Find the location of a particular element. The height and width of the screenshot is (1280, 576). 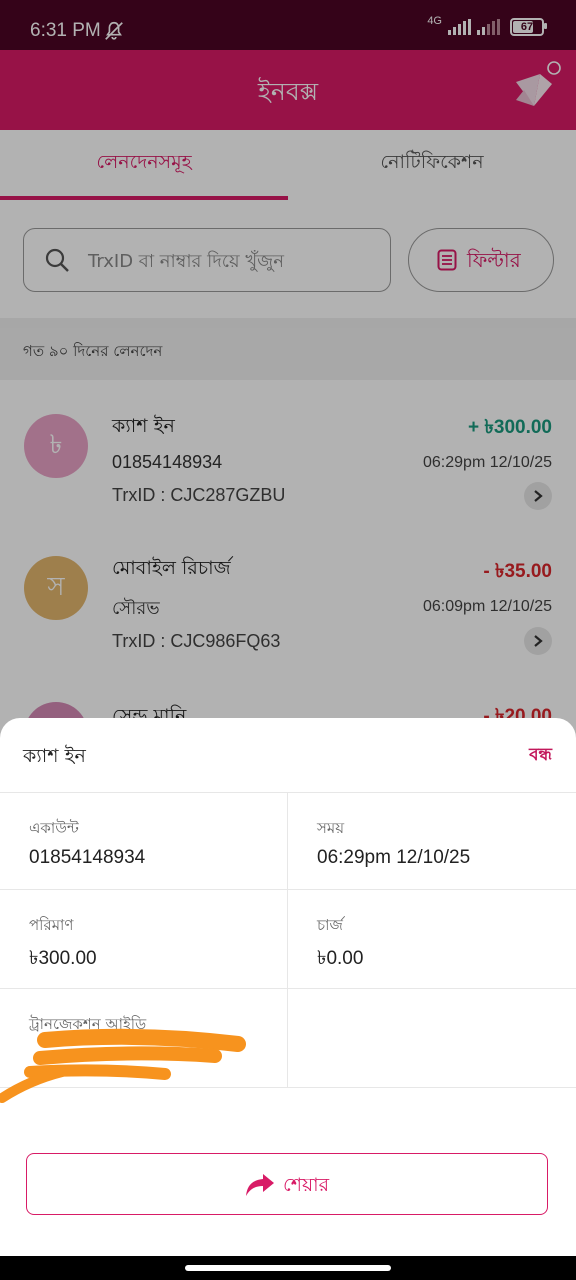

close-button: বন্ধ is located at coordinates (540, 756).